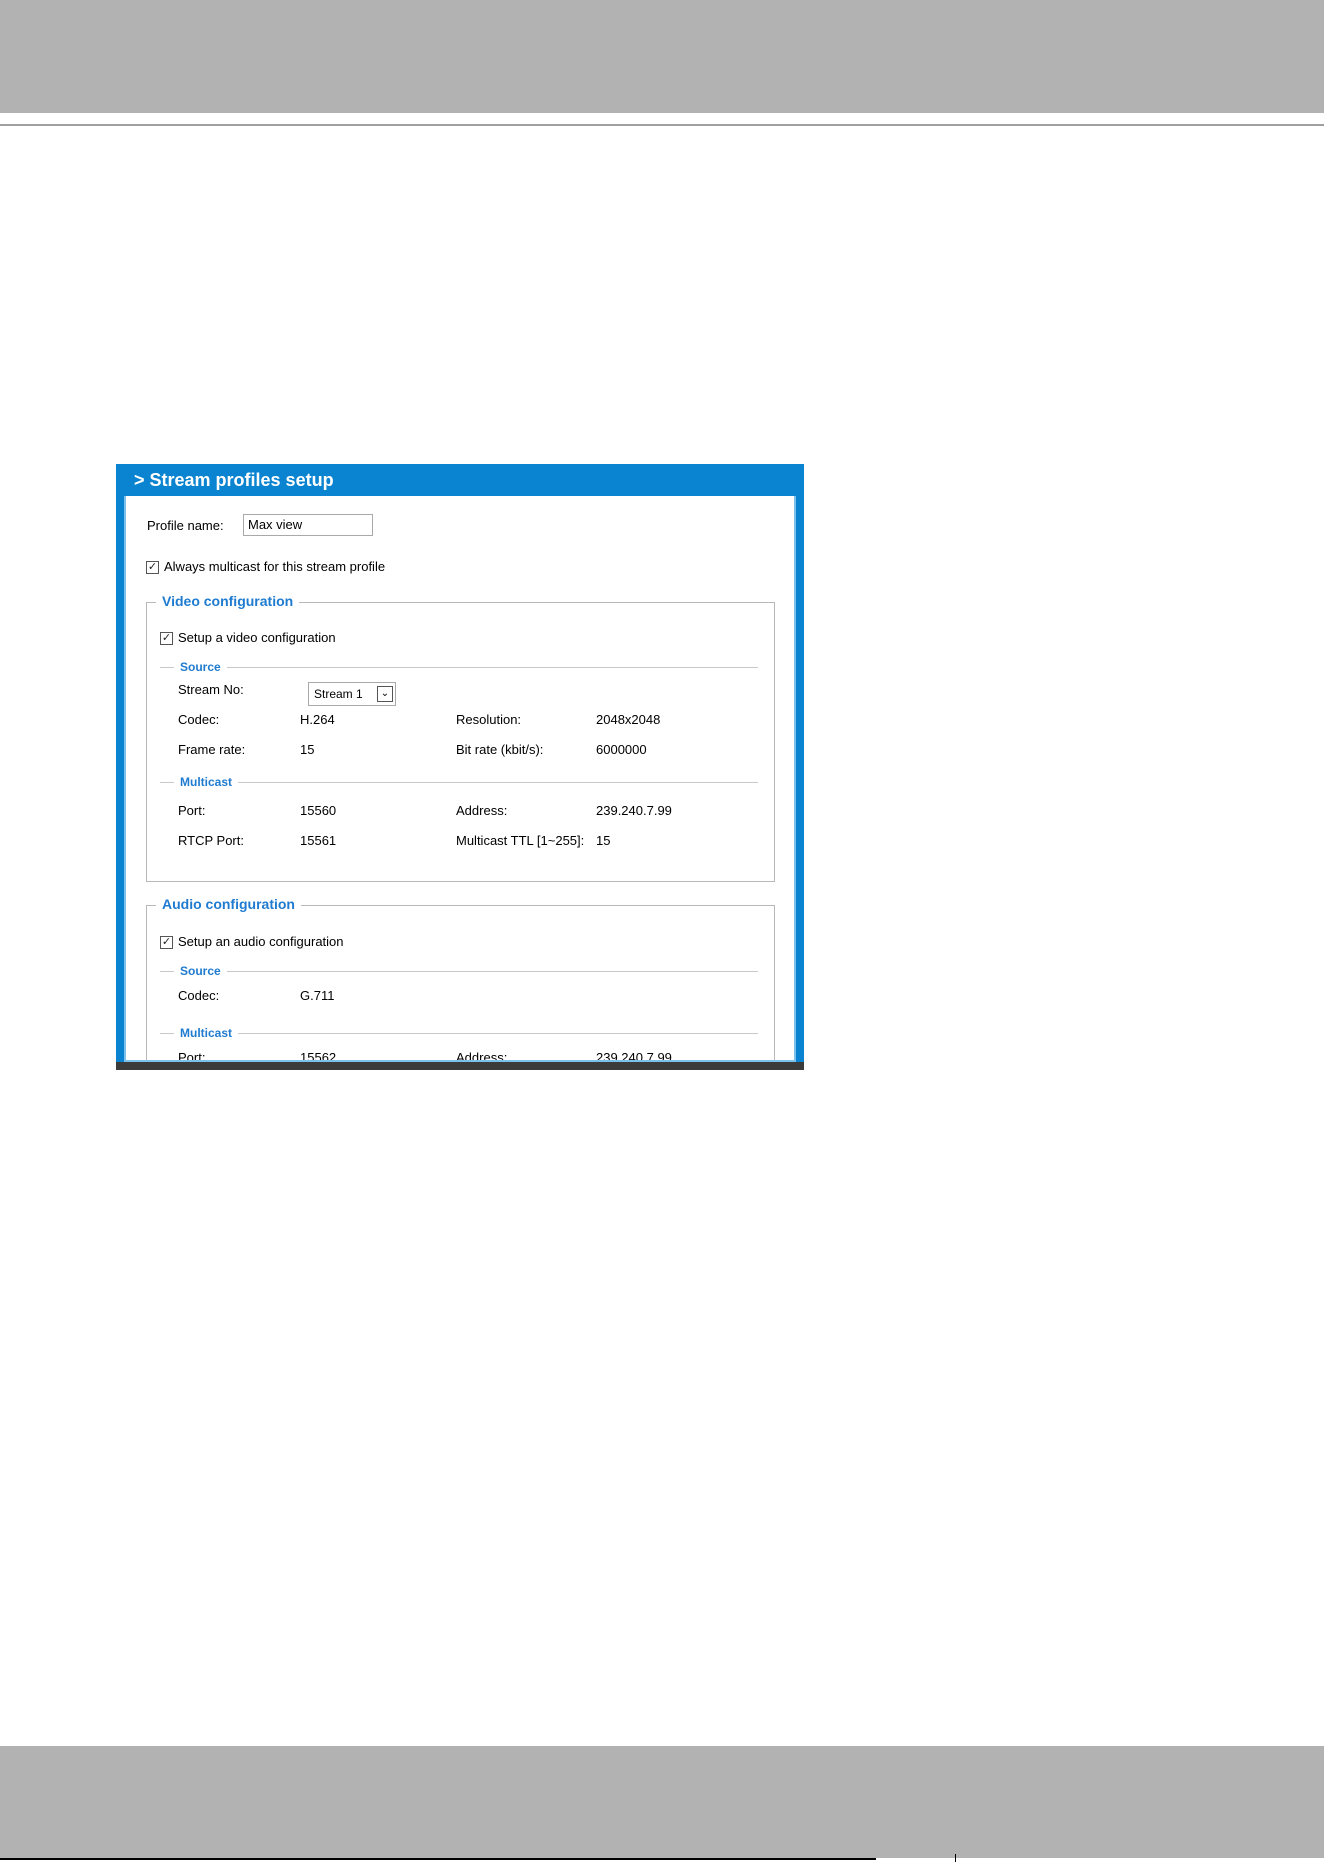 Image resolution: width=1324 pixels, height=1872 pixels. What do you see at coordinates (166, 942) in the screenshot?
I see `audio-setup-checkbox: ✓` at bounding box center [166, 942].